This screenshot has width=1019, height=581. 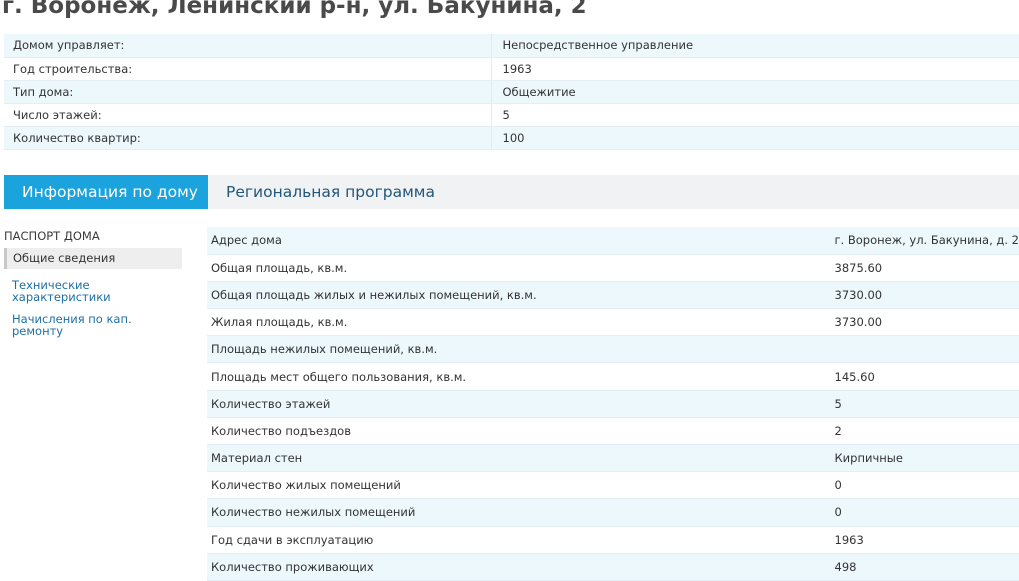 What do you see at coordinates (519, 431) in the screenshot?
I see `detail-label: Количество подъездов` at bounding box center [519, 431].